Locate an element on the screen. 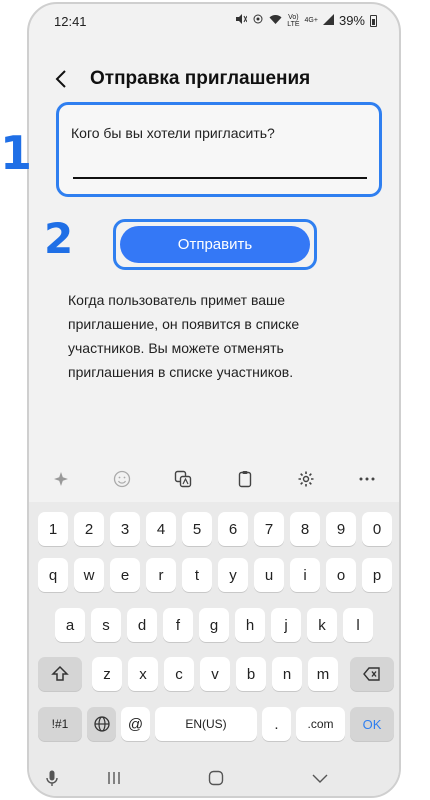  mute-icon is located at coordinates (241, 20).